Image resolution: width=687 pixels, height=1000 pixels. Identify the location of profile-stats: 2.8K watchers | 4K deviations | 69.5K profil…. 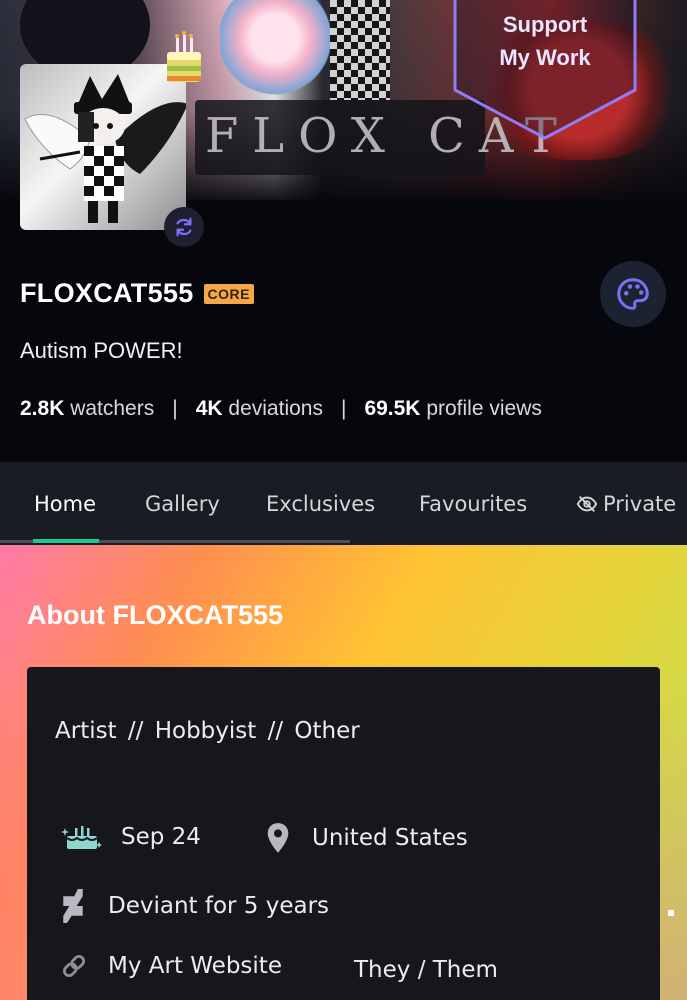
(281, 409).